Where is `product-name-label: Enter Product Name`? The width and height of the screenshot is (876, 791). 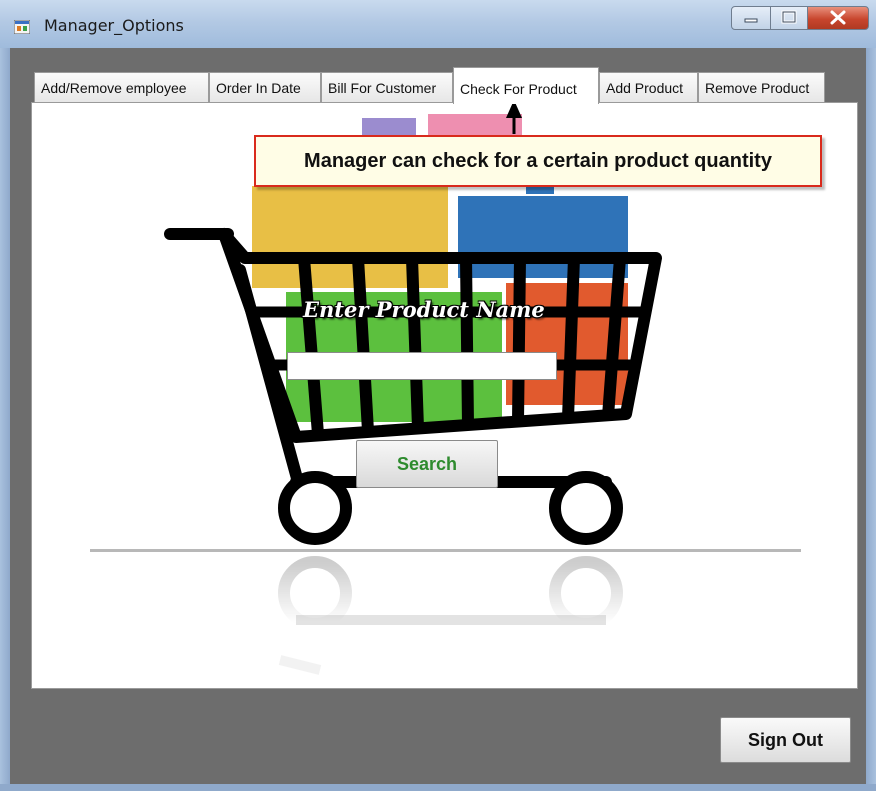
product-name-label: Enter Product Name is located at coordinates (424, 309).